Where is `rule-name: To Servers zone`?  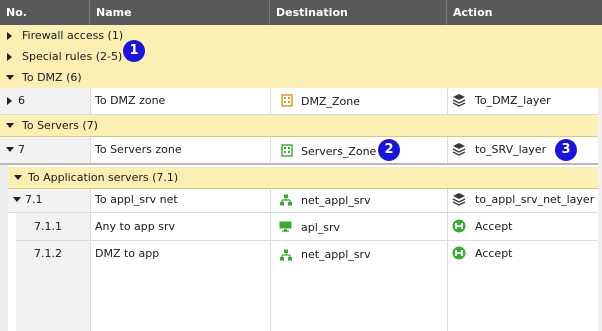 rule-name: To Servers zone is located at coordinates (138, 149).